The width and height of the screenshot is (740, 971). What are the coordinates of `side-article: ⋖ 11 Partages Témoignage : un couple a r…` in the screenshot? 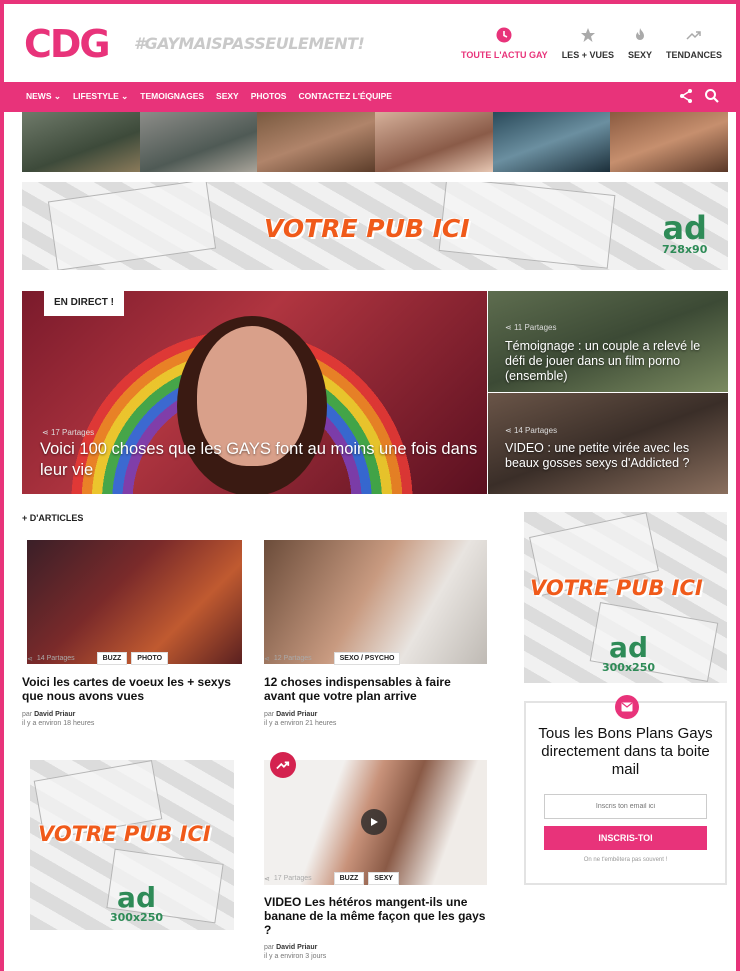 It's located at (608, 341).